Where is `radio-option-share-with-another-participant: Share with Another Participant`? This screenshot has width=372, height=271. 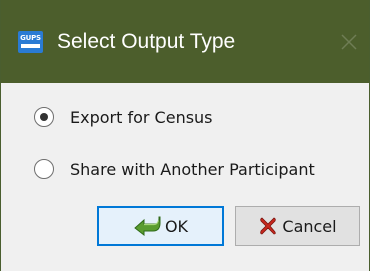 radio-option-share-with-another-participant: Share with Another Participant is located at coordinates (174, 169).